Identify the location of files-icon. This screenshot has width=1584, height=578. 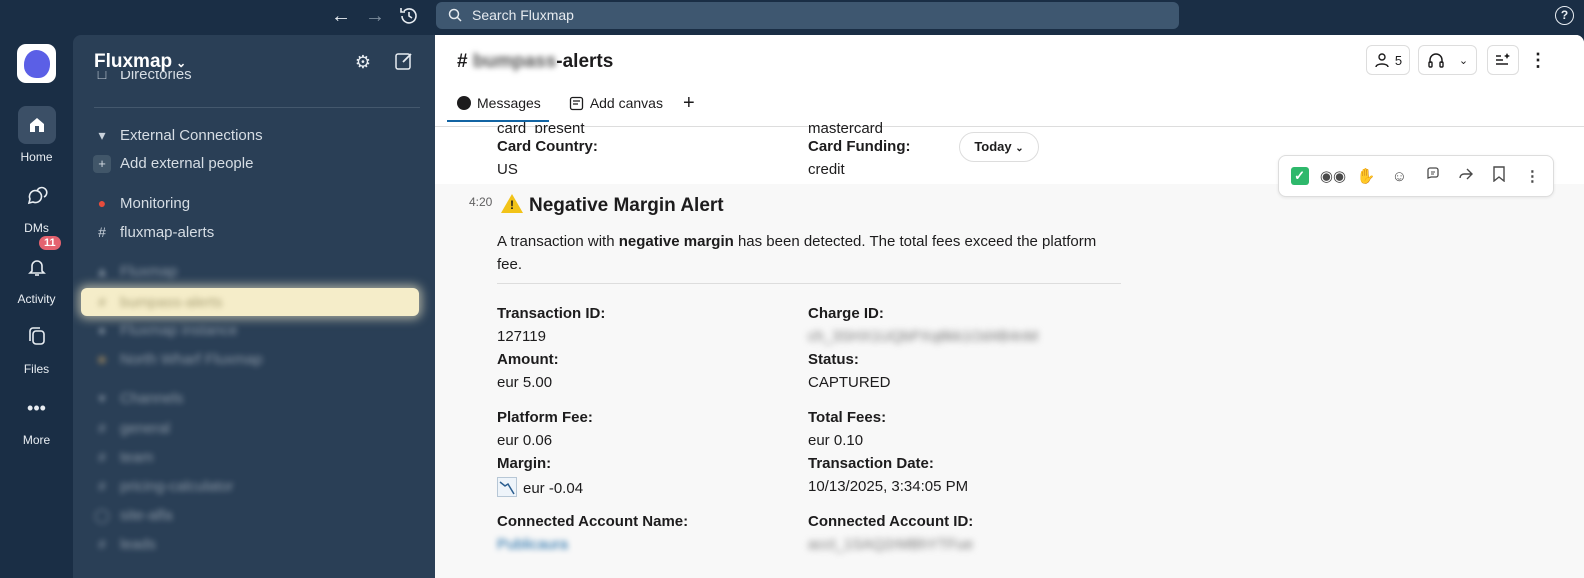
(37, 337).